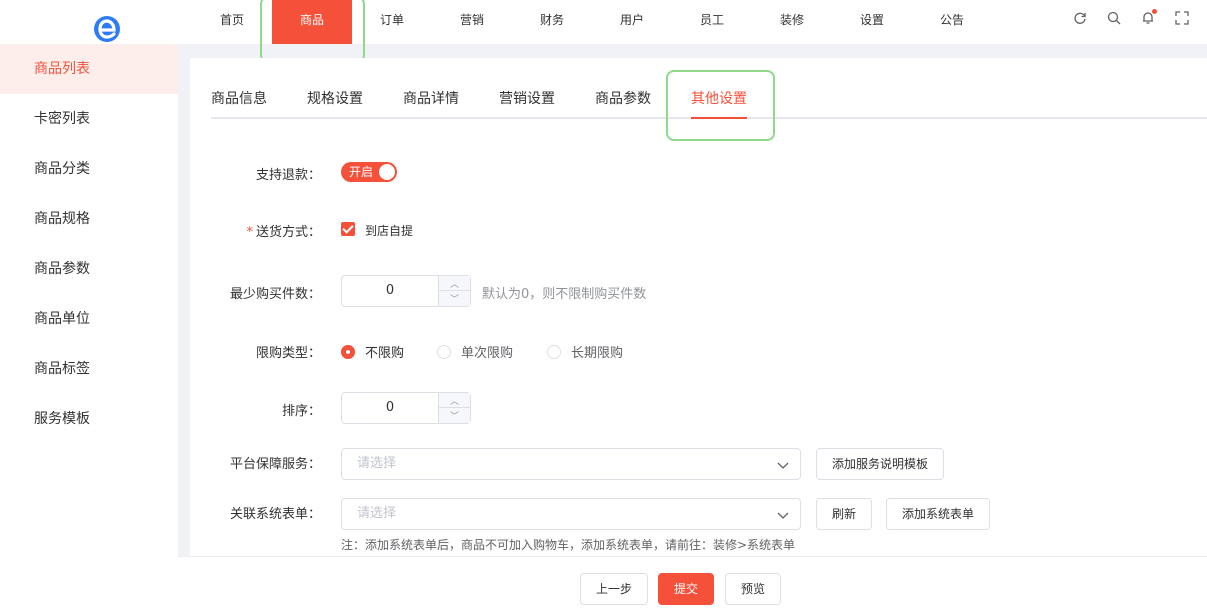 This screenshot has height=612, width=1207. What do you see at coordinates (390, 408) in the screenshot?
I see `sort-value: 0` at bounding box center [390, 408].